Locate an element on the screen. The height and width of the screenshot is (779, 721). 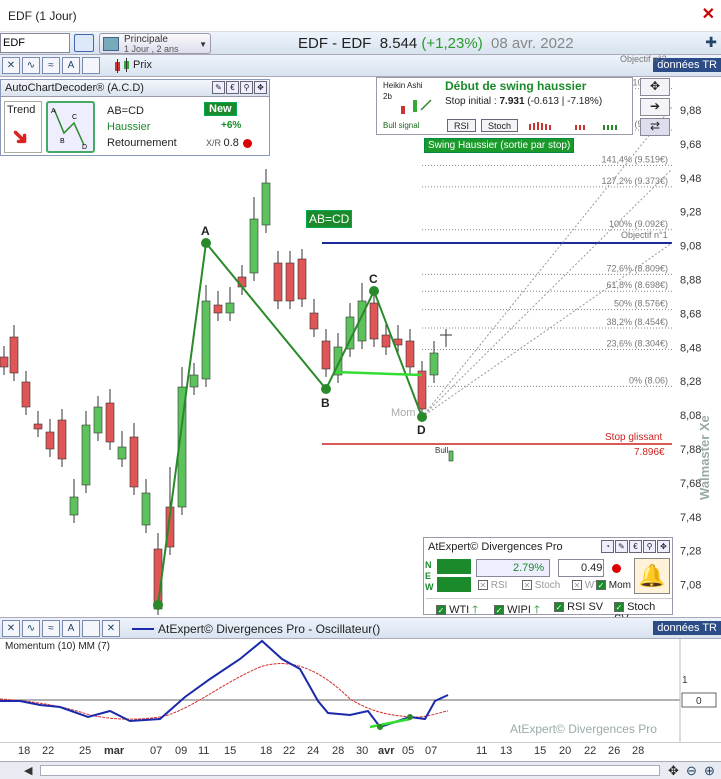
acd-direction: Haussier is located at coordinates (129, 127).